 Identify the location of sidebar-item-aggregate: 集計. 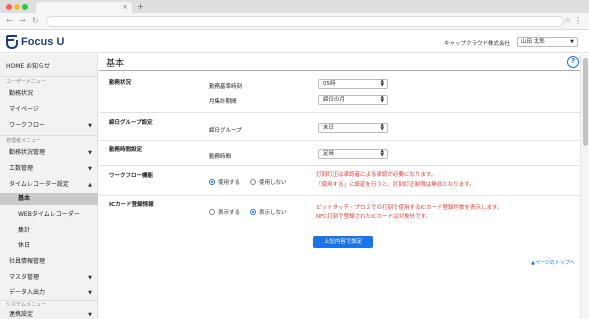
(49, 231).